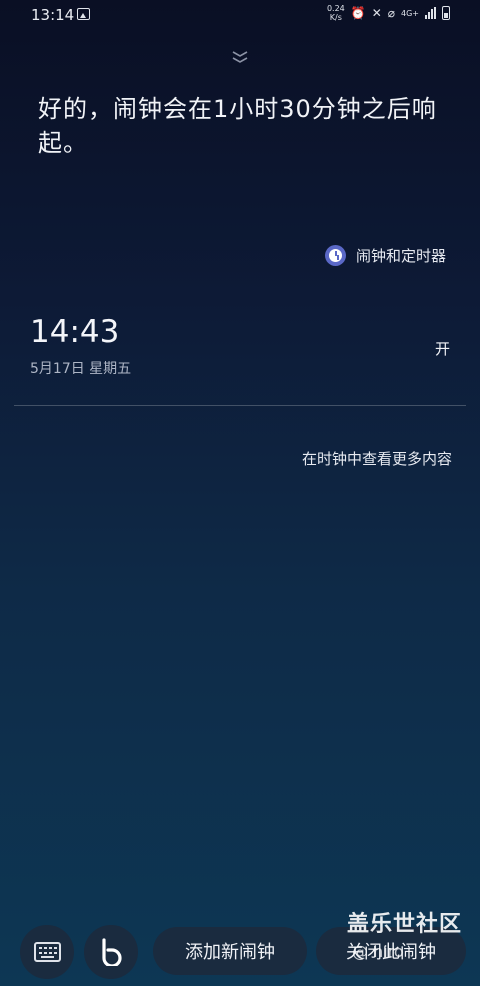 The width and height of the screenshot is (480, 986). Describe the element at coordinates (81, 369) in the screenshot. I see `alarm-date: 5月17日 星期五` at that location.